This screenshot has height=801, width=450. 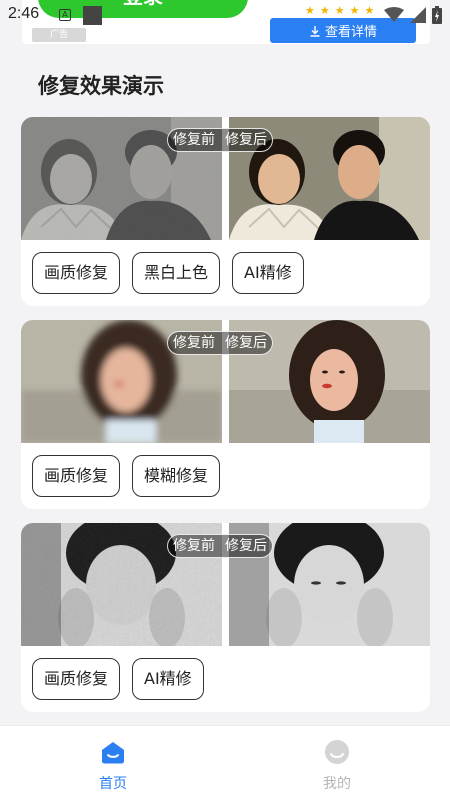 I want to click on rating-stars: ★ ★ ★ ★ ★, so click(x=340, y=10).